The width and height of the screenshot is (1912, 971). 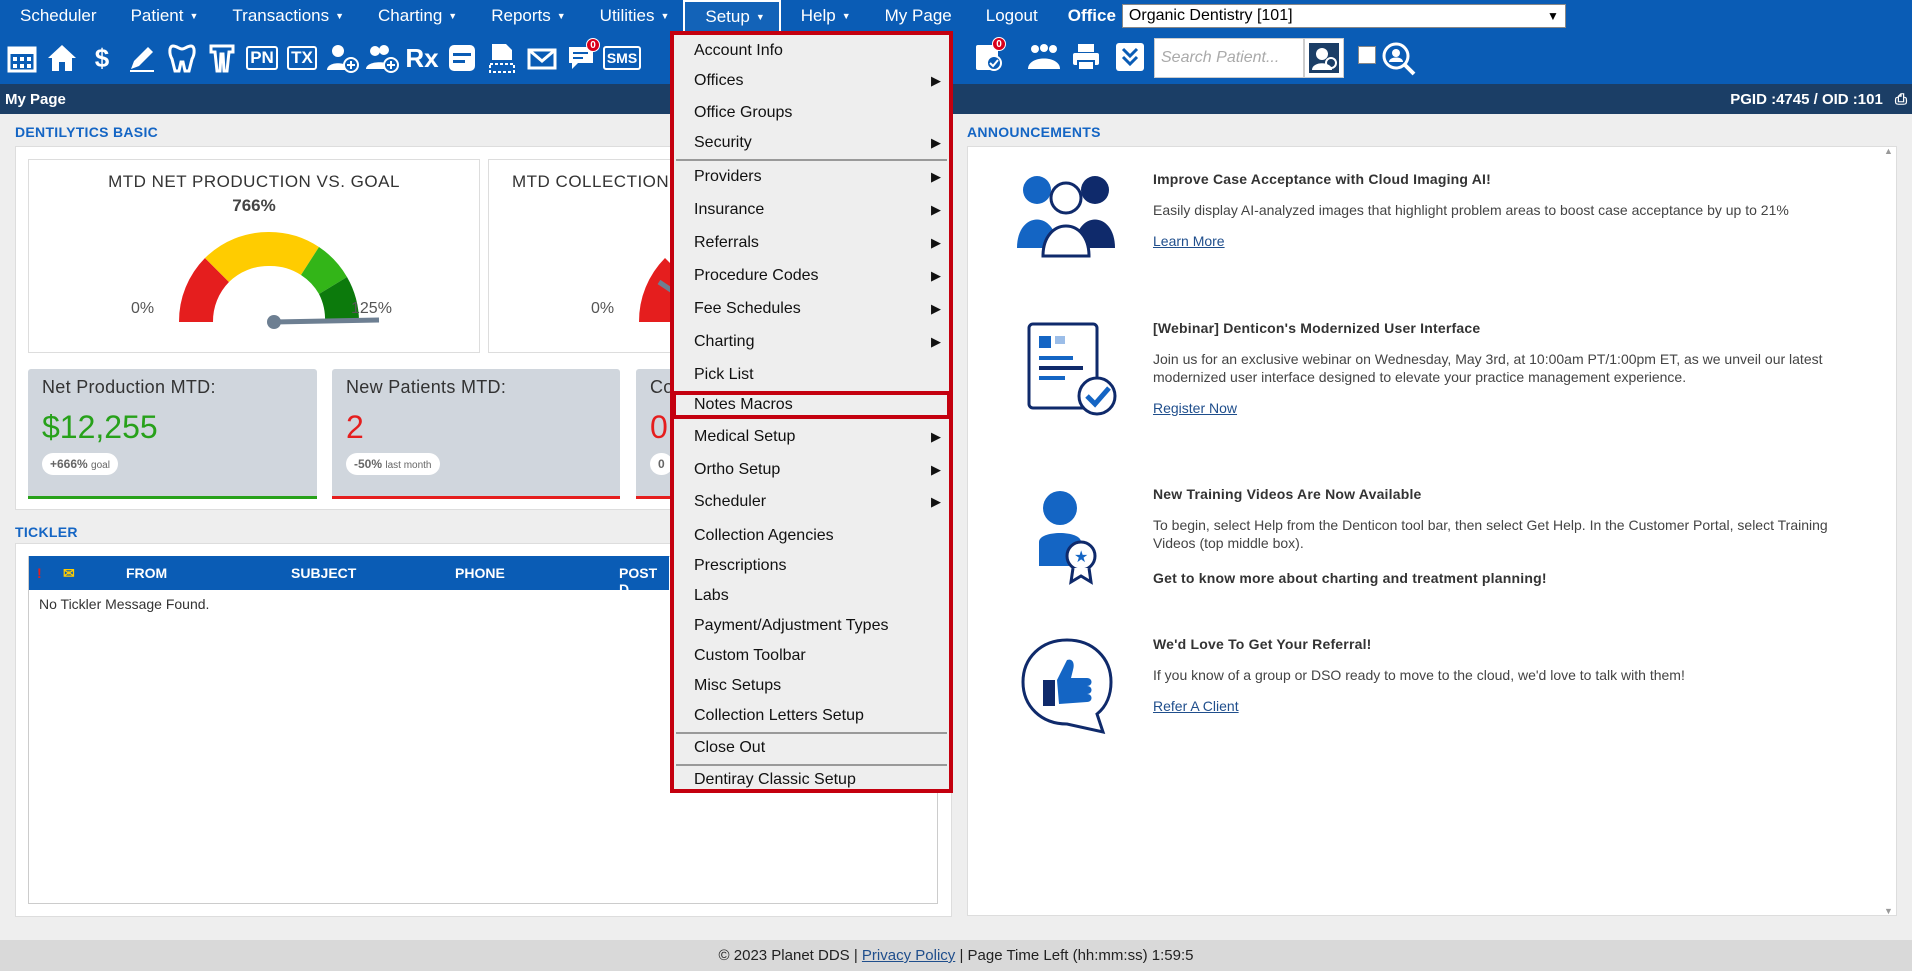 I want to click on menu-item-prescriptions: Prescriptions, so click(x=811, y=566).